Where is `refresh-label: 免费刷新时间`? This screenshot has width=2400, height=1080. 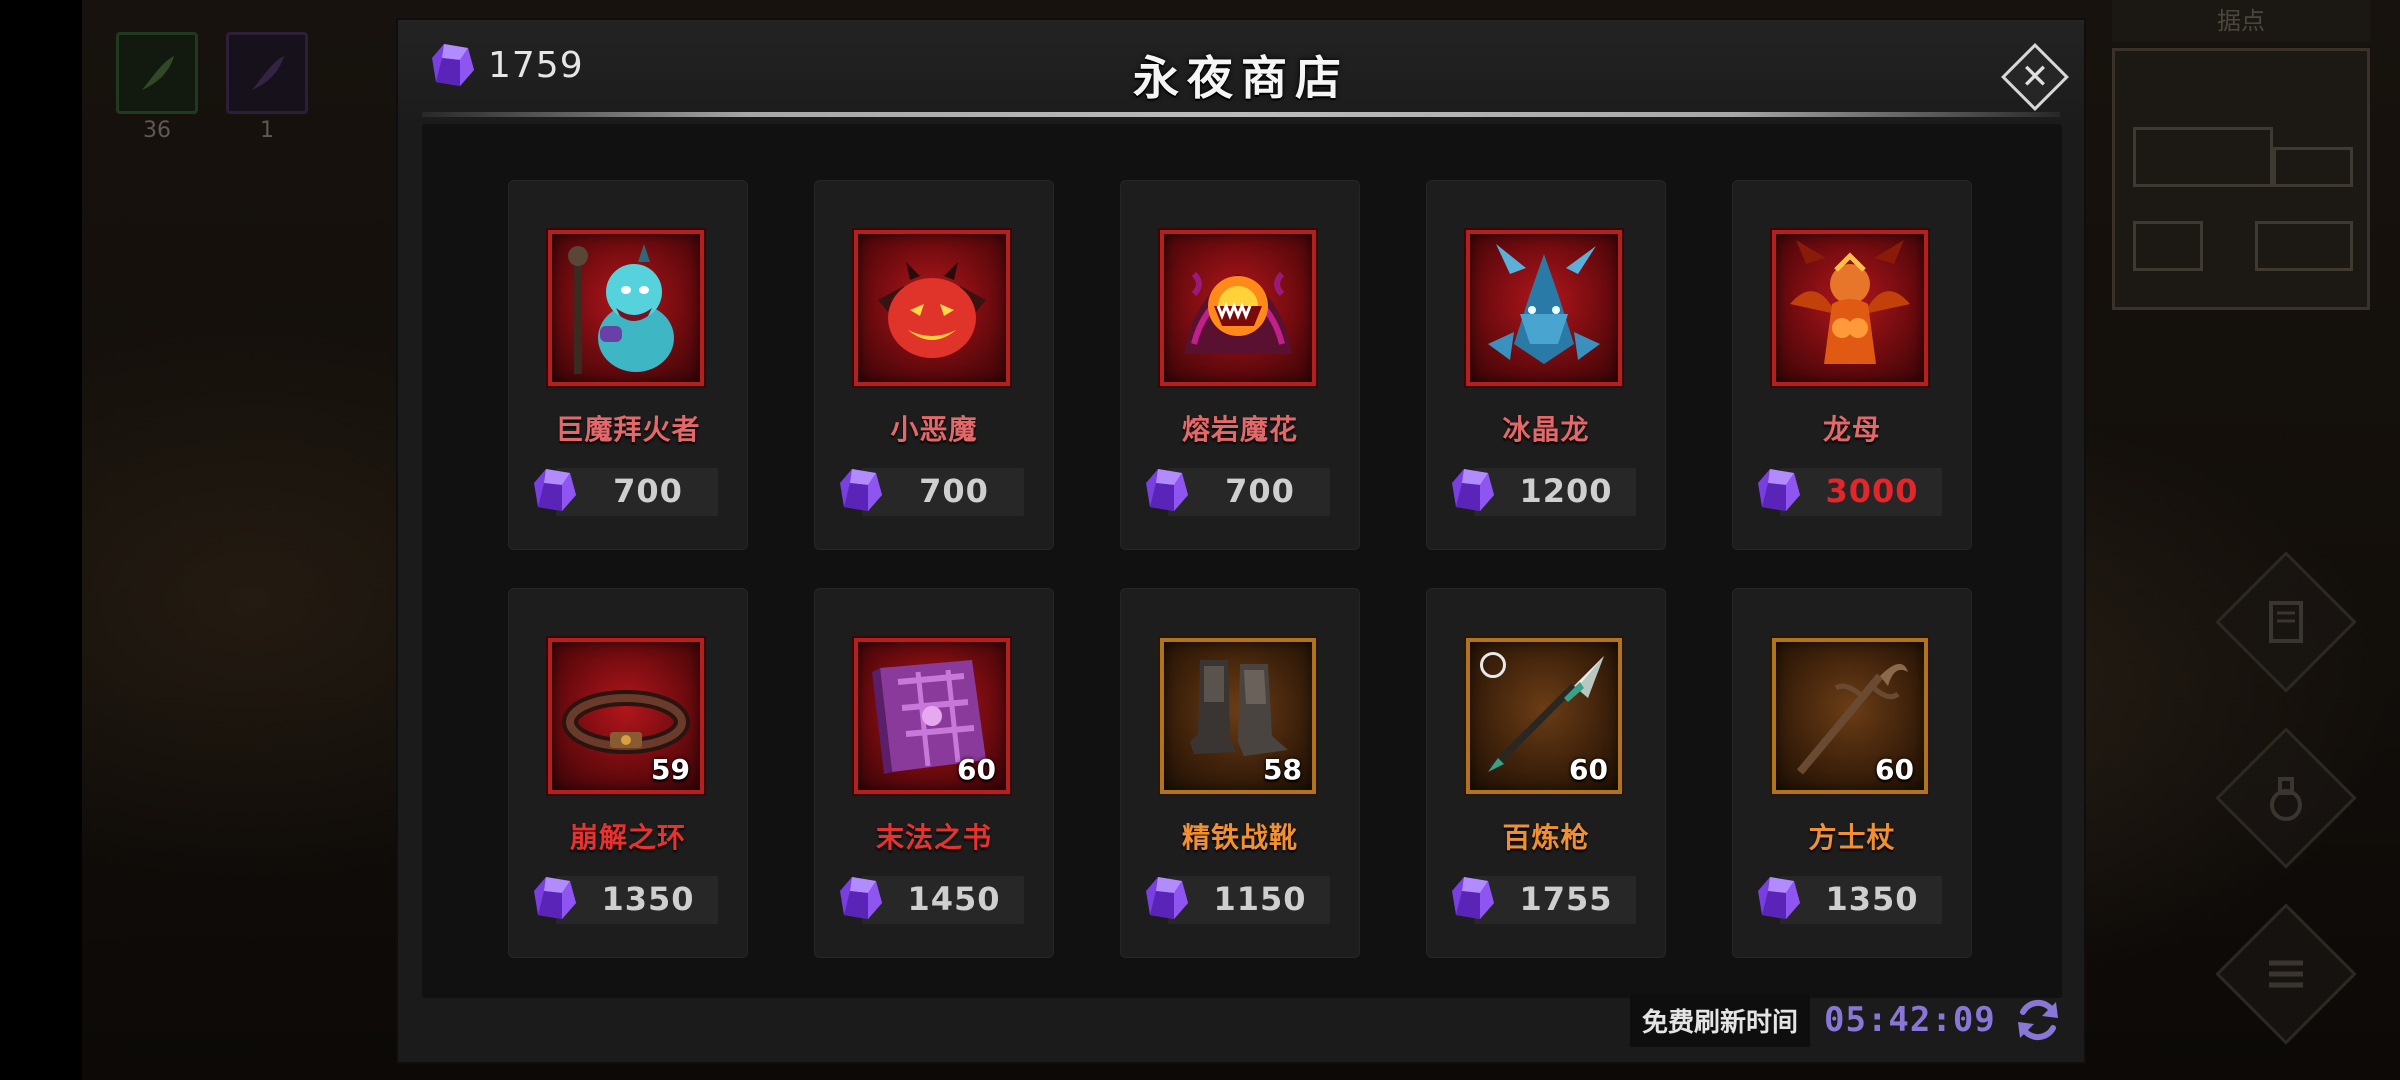
refresh-label: 免费刷新时间 is located at coordinates (1720, 1020).